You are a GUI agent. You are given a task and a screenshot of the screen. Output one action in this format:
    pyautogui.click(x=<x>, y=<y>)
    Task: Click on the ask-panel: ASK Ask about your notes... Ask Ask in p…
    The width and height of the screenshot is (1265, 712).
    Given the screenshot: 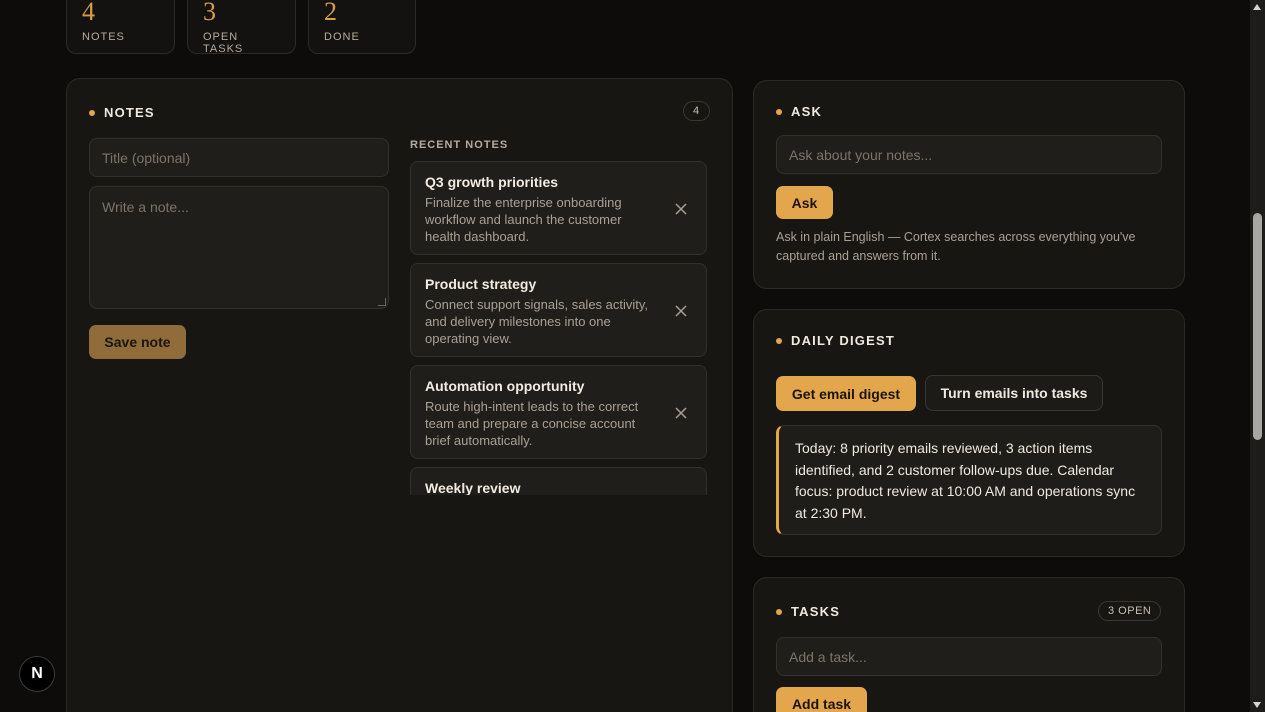 What is the action you would take?
    pyautogui.click(x=969, y=184)
    